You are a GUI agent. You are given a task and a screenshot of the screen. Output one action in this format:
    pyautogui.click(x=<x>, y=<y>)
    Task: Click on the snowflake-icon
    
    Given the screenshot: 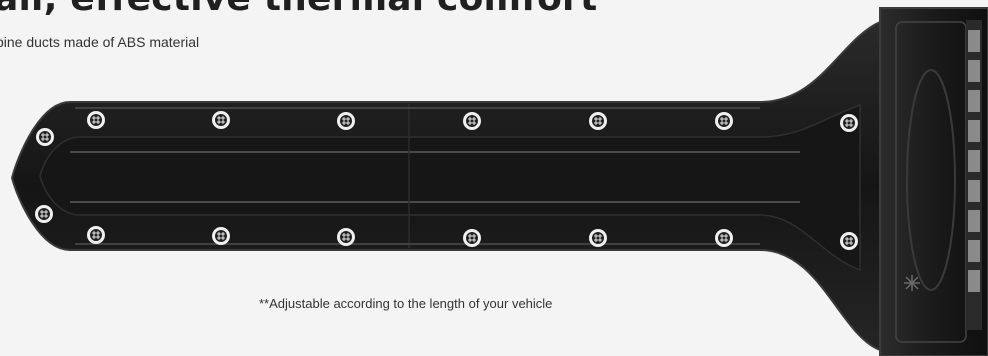 What is the action you would take?
    pyautogui.click(x=912, y=283)
    